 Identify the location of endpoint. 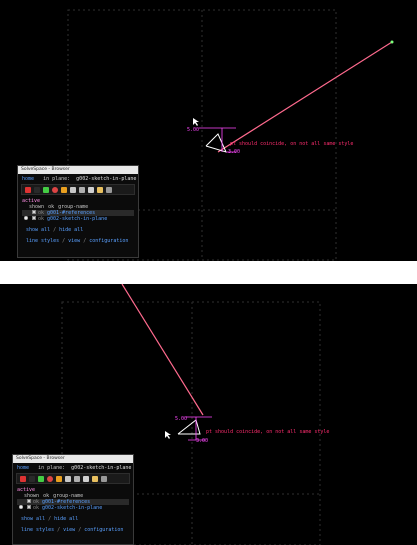
(392, 42).